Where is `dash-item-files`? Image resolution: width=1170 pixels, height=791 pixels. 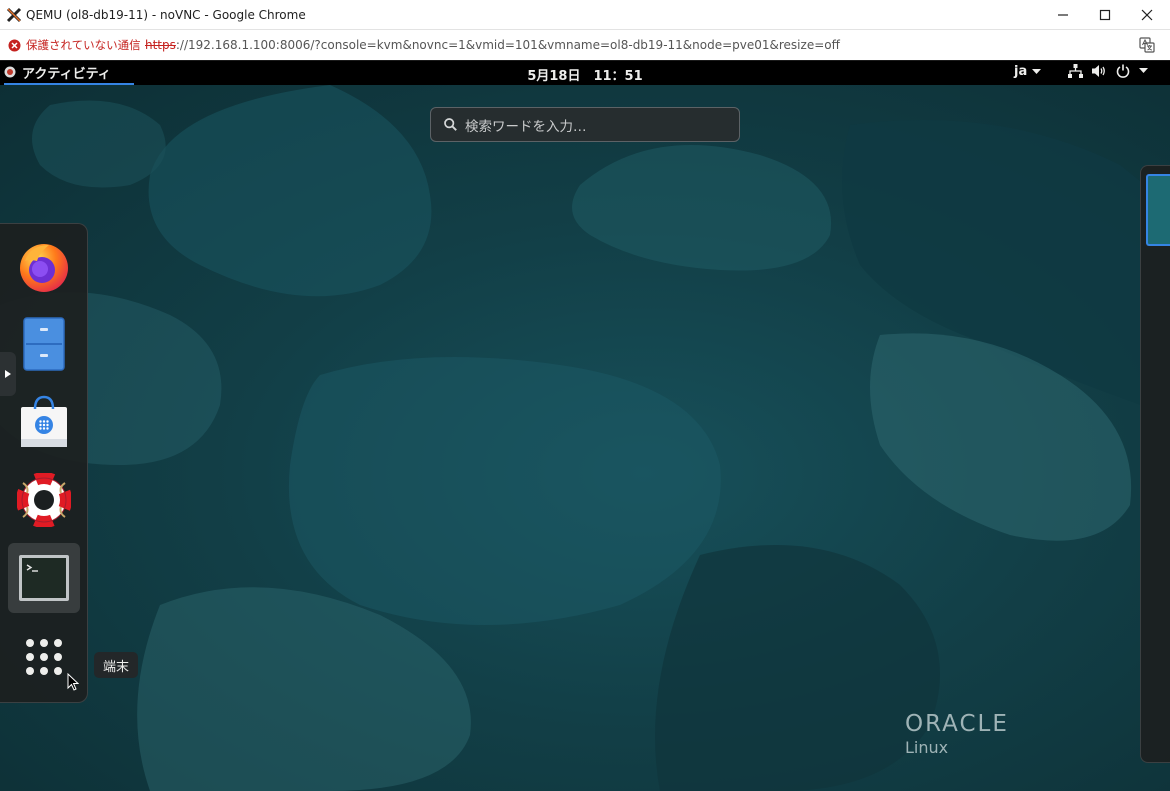
dash-item-files is located at coordinates (44, 344).